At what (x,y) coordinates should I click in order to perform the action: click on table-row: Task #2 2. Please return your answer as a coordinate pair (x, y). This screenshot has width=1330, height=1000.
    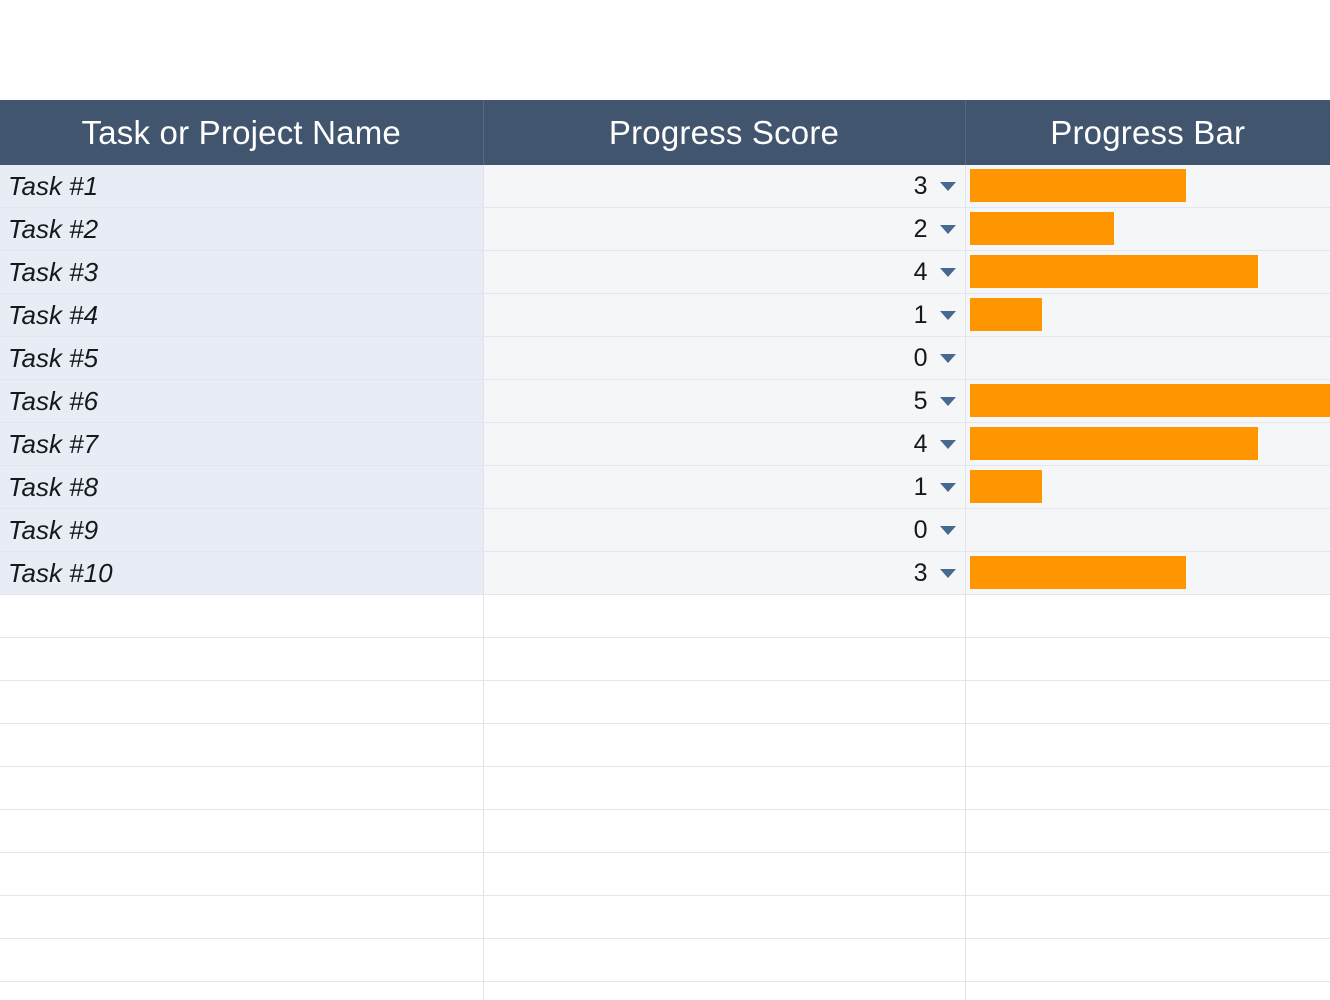
    Looking at the image, I should click on (665, 229).